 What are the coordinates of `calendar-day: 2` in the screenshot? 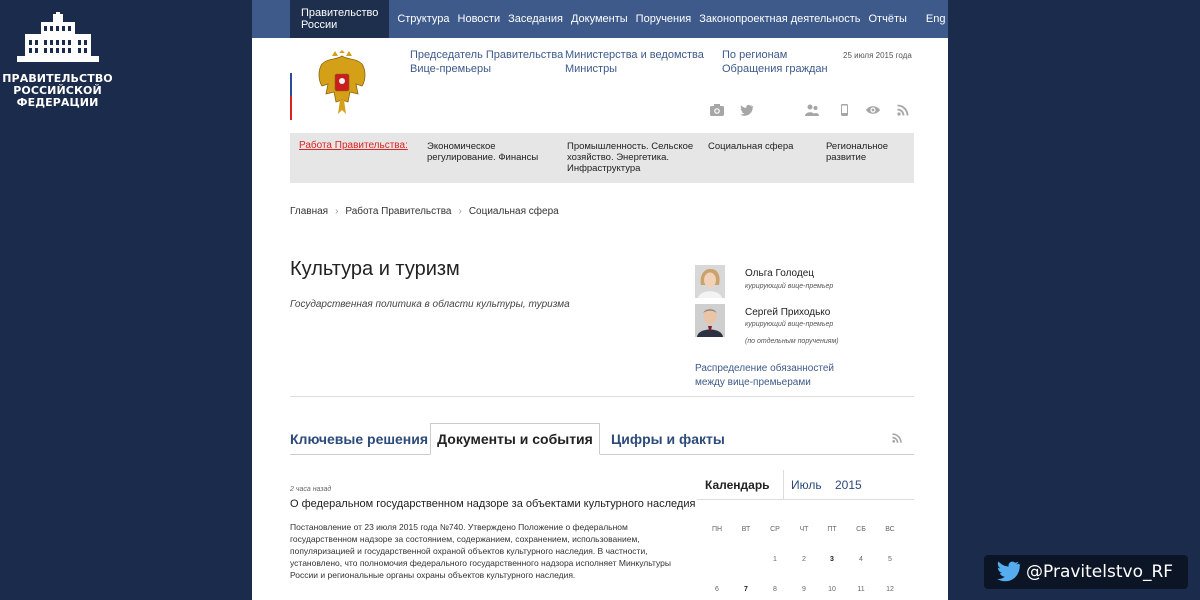 It's located at (804, 559).